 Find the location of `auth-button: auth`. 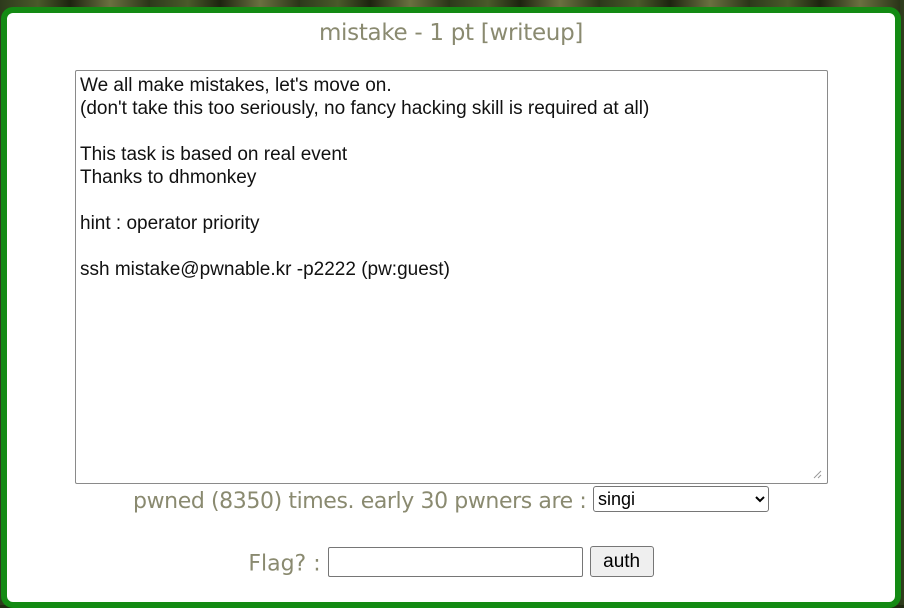

auth-button: auth is located at coordinates (621, 561).